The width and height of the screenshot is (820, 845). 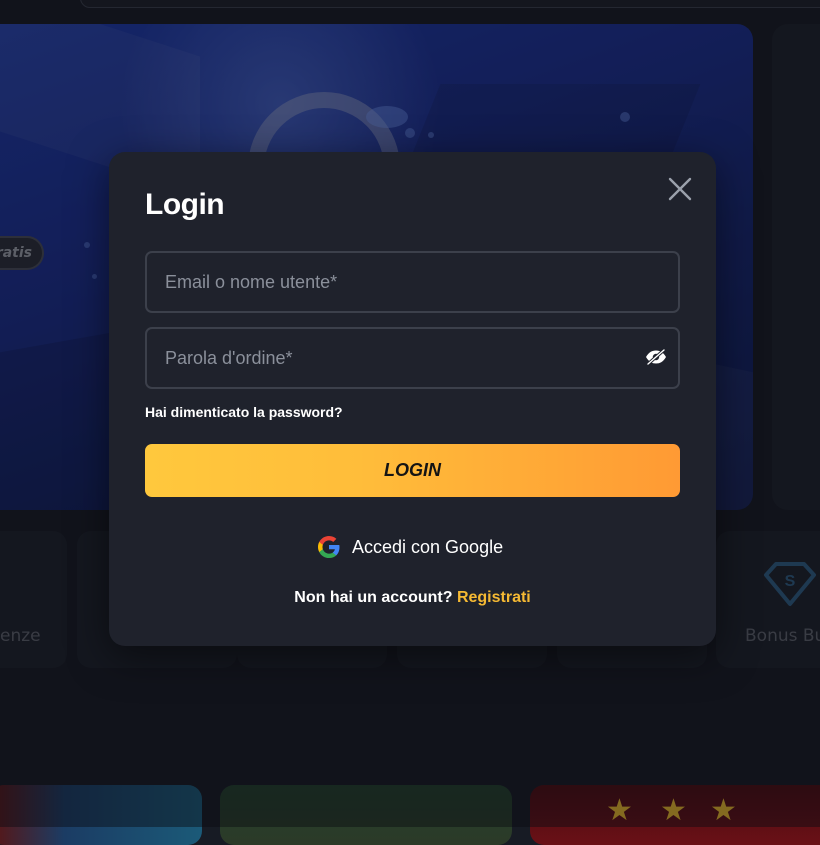 What do you see at coordinates (373, 597) in the screenshot?
I see `no-account-text: Non hai un account?` at bounding box center [373, 597].